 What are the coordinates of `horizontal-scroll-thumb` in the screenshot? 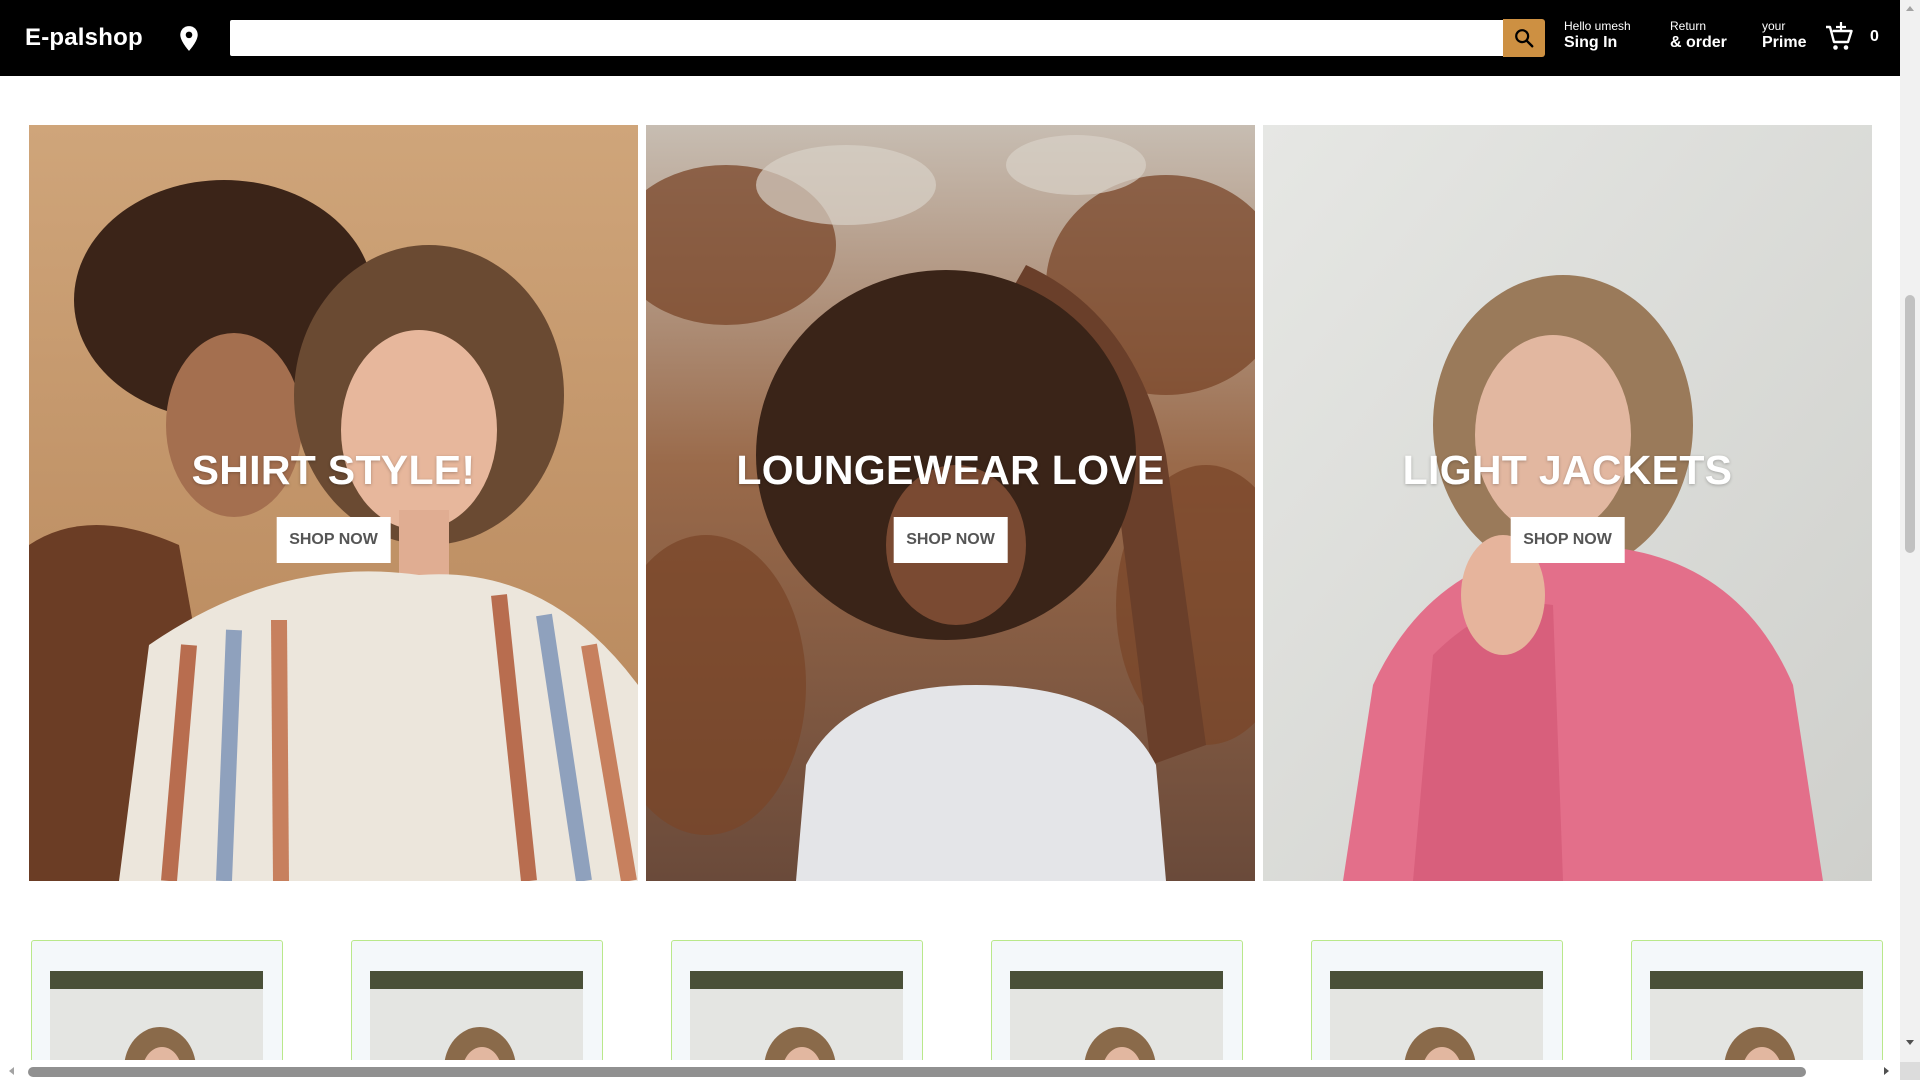 It's located at (917, 1072).